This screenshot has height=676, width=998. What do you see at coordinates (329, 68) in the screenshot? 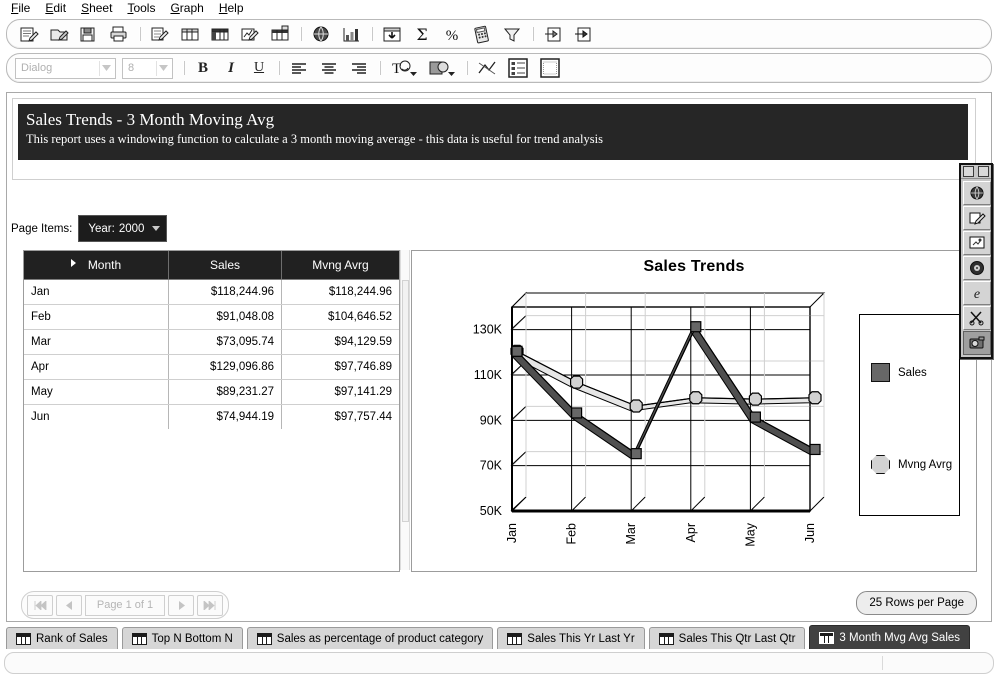
I see `align-center-icon` at bounding box center [329, 68].